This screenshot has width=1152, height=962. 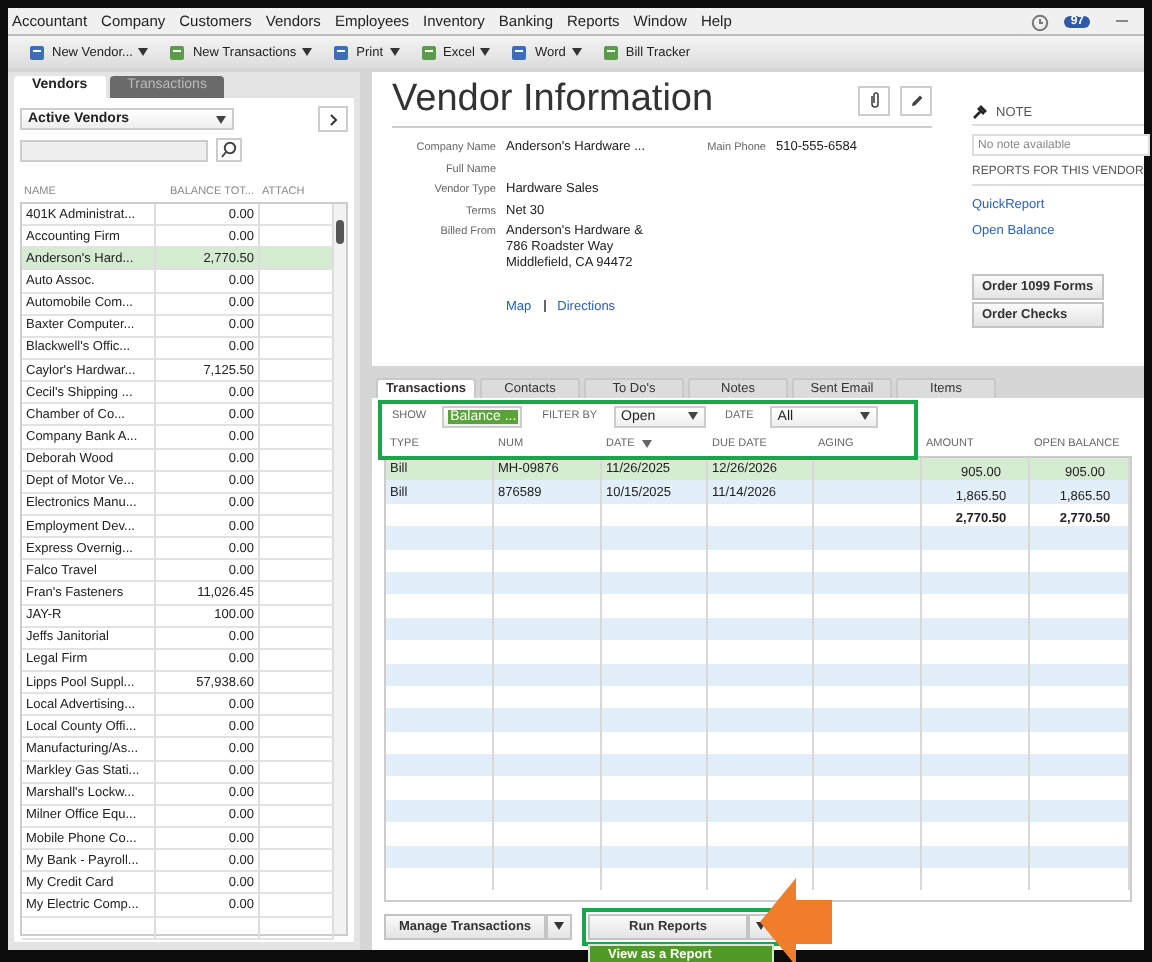 I want to click on dropdown-button, so click(x=559, y=926).